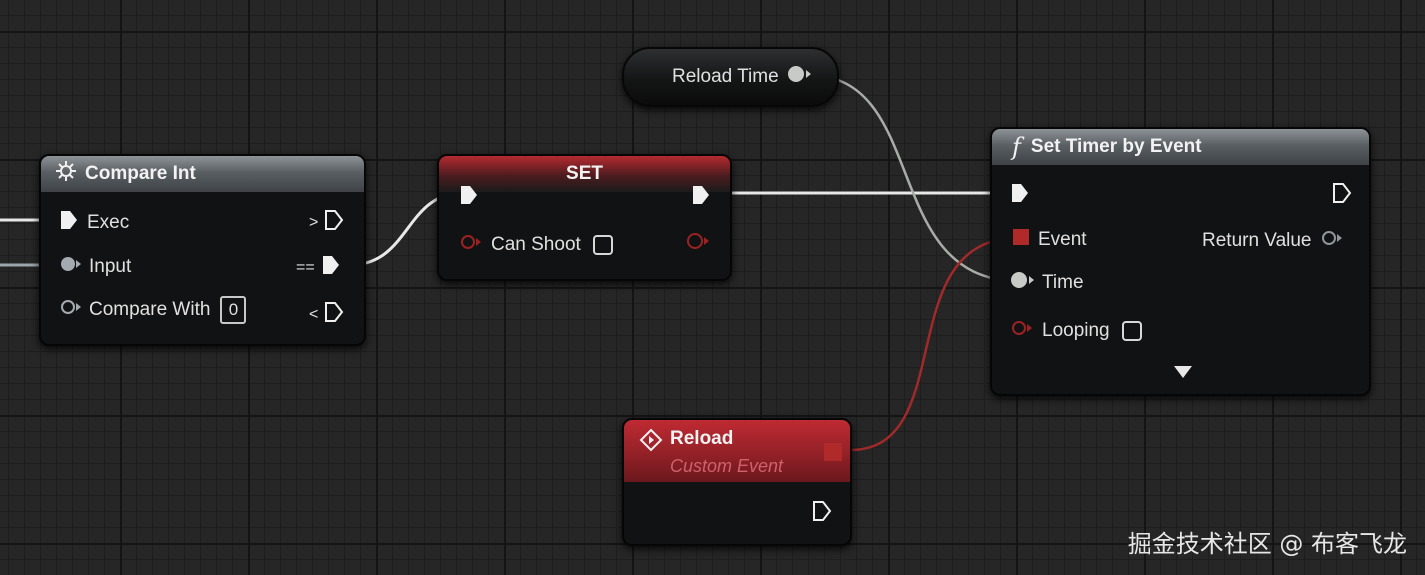 The height and width of the screenshot is (575, 1425). I want to click on set-exec-out-pin-row, so click(701, 198).